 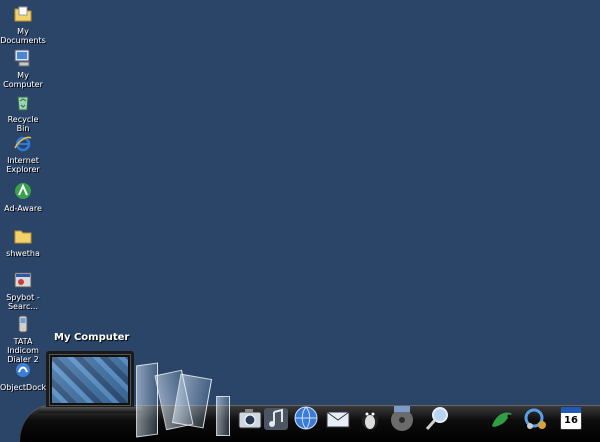 I want to click on search-icon, so click(x=438, y=418).